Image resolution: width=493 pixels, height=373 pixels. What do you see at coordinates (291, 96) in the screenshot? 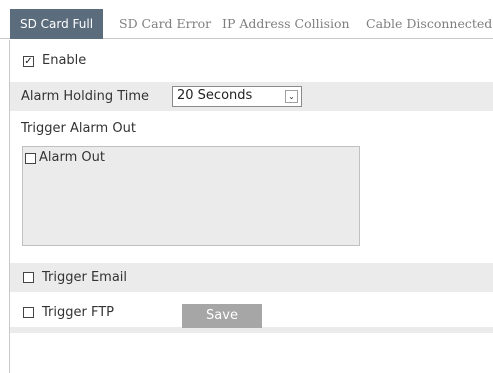
I see `chevron-down-icon: ⌄` at bounding box center [291, 96].